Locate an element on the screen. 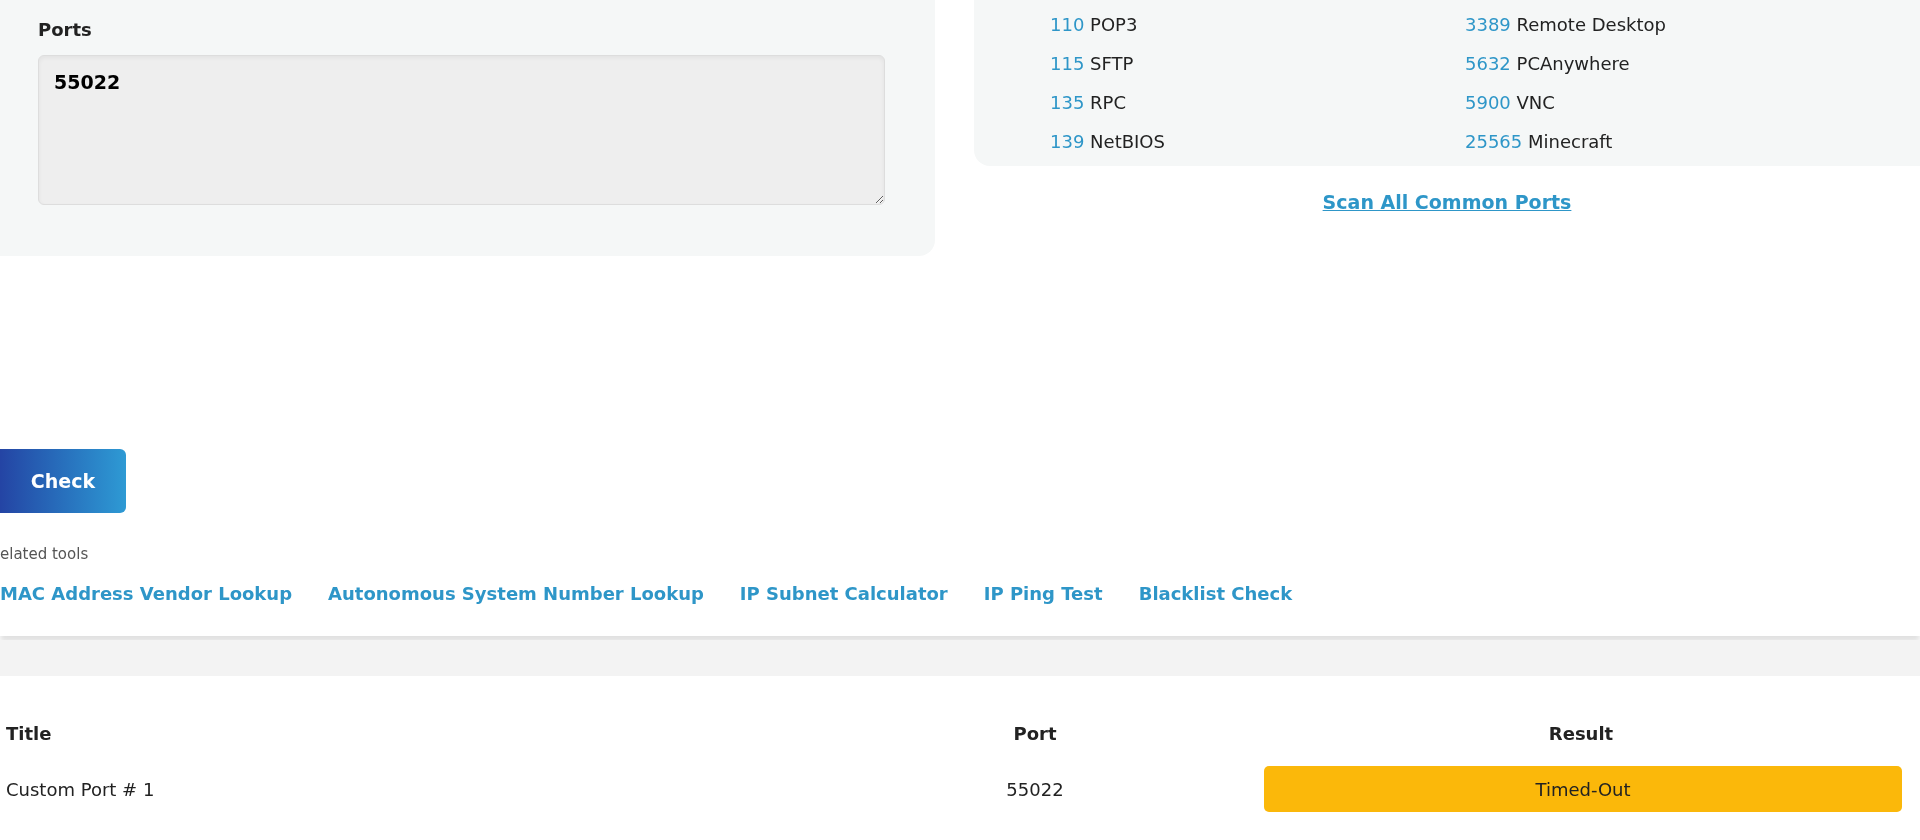  port-link: 5900 VNC is located at coordinates (1672, 102).